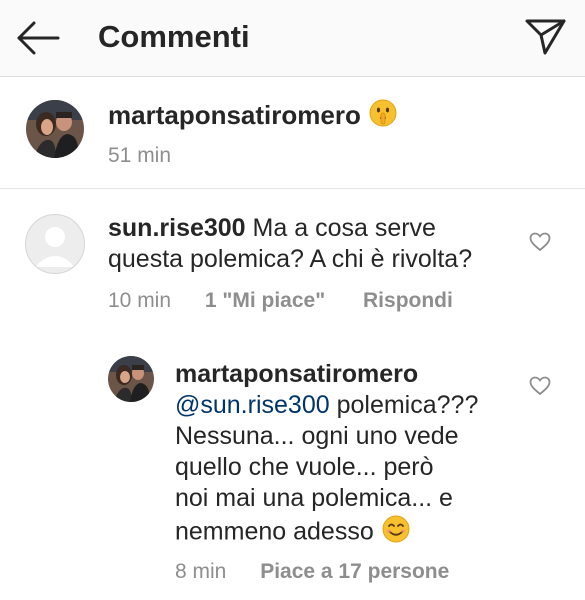  I want to click on reply-line-5: nemmeno adesso, so click(274, 531).